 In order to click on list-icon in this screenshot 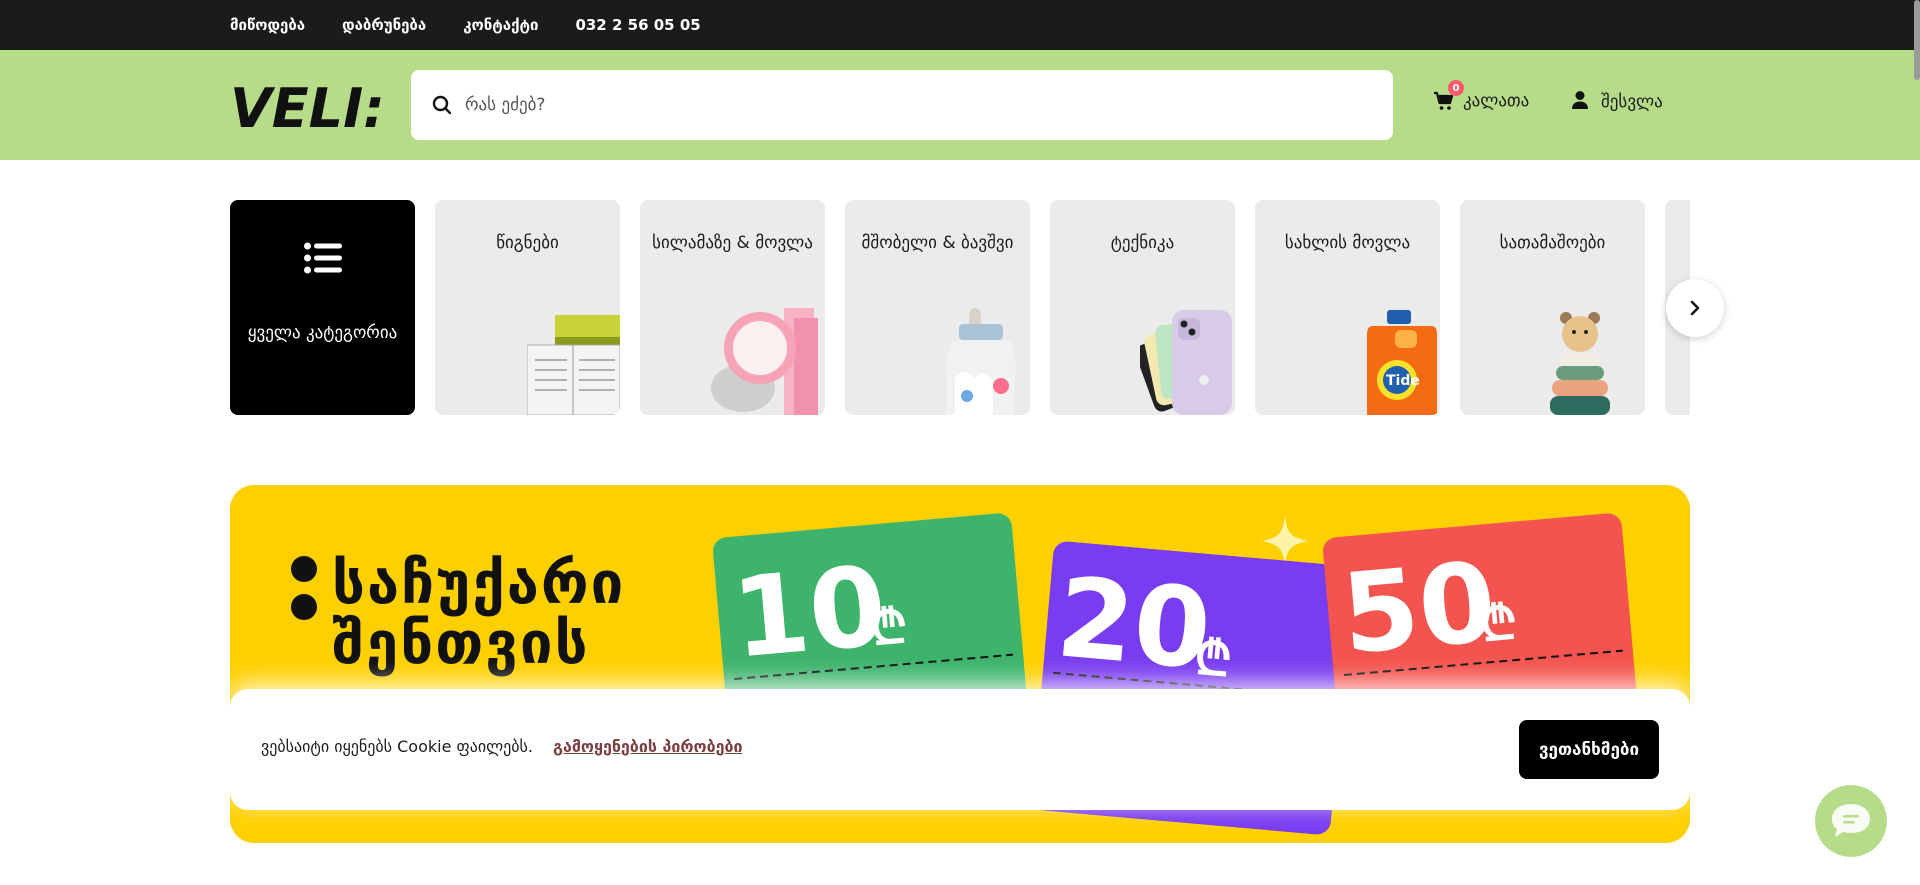, I will do `click(323, 258)`.